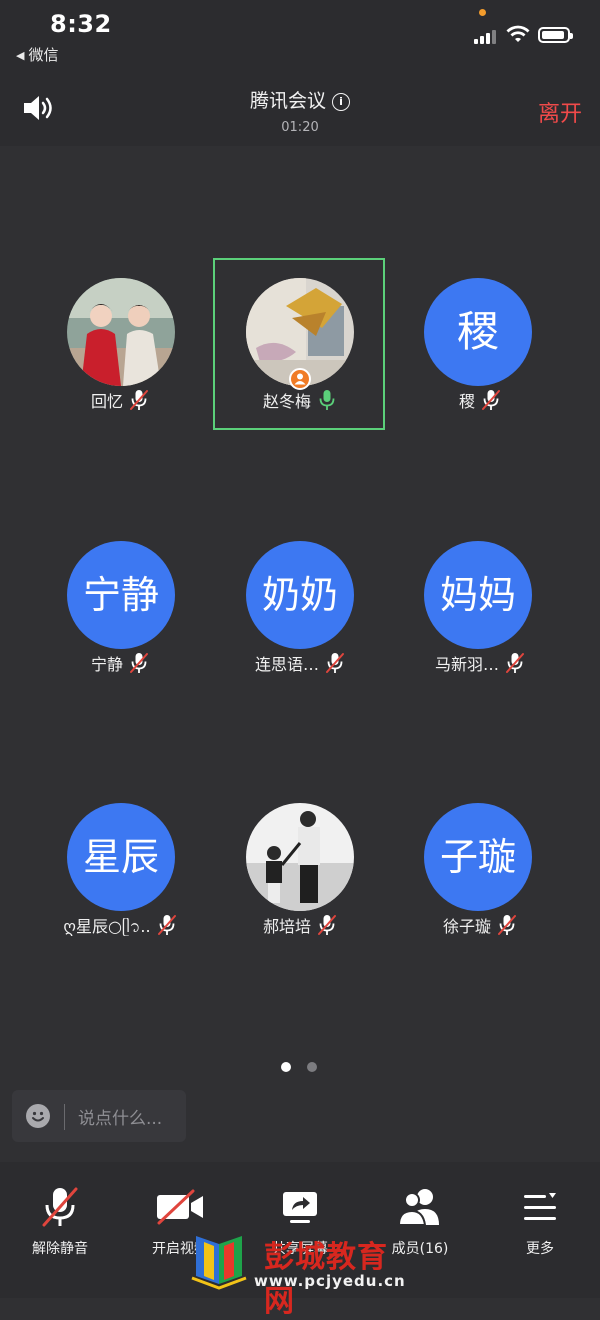 The height and width of the screenshot is (1320, 600). I want to click on back-to-app-link: ◀ 微信, so click(37, 54).